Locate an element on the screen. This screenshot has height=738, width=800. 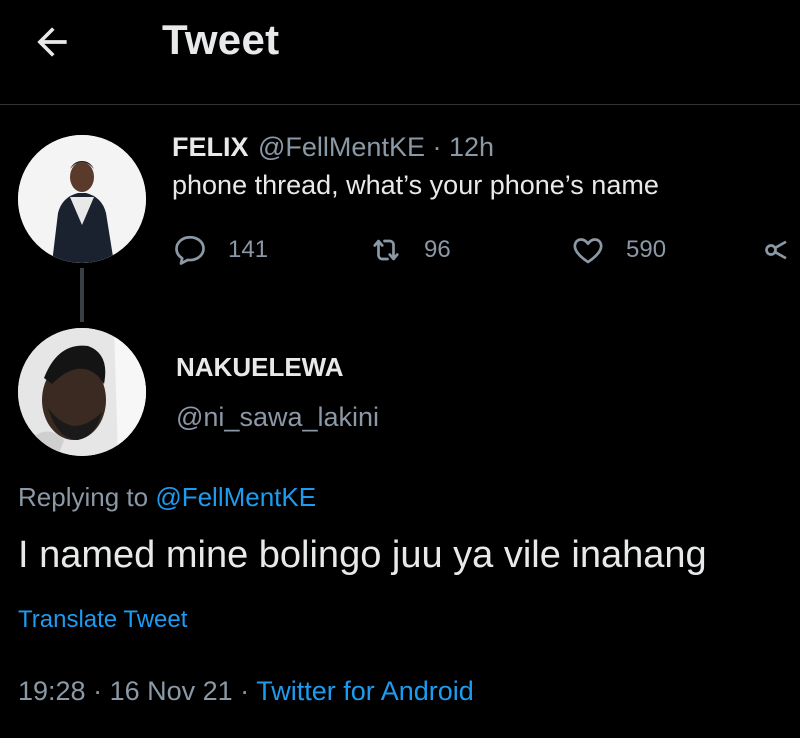
top-bar is located at coordinates (400, 52).